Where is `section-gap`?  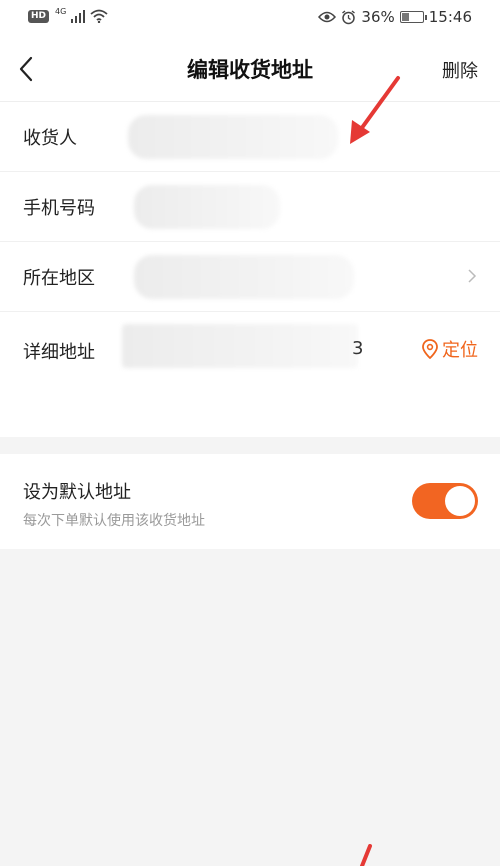
section-gap is located at coordinates (250, 445).